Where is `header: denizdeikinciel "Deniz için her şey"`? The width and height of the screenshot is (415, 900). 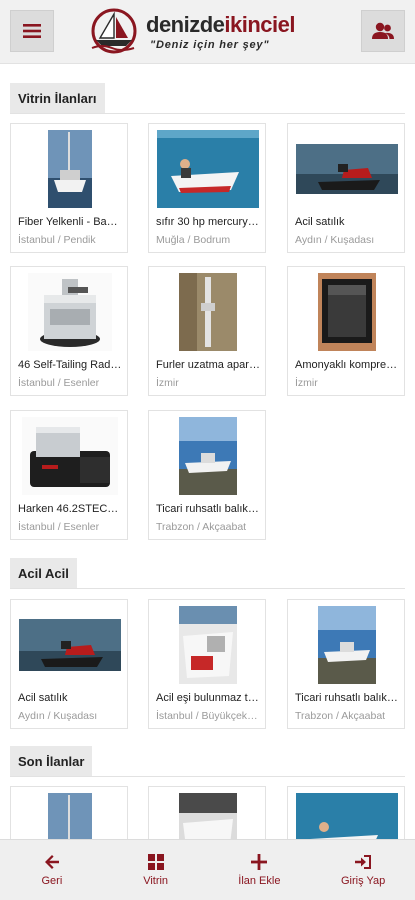 header: denizdeikinciel "Deniz için her şey" is located at coordinates (207, 32).